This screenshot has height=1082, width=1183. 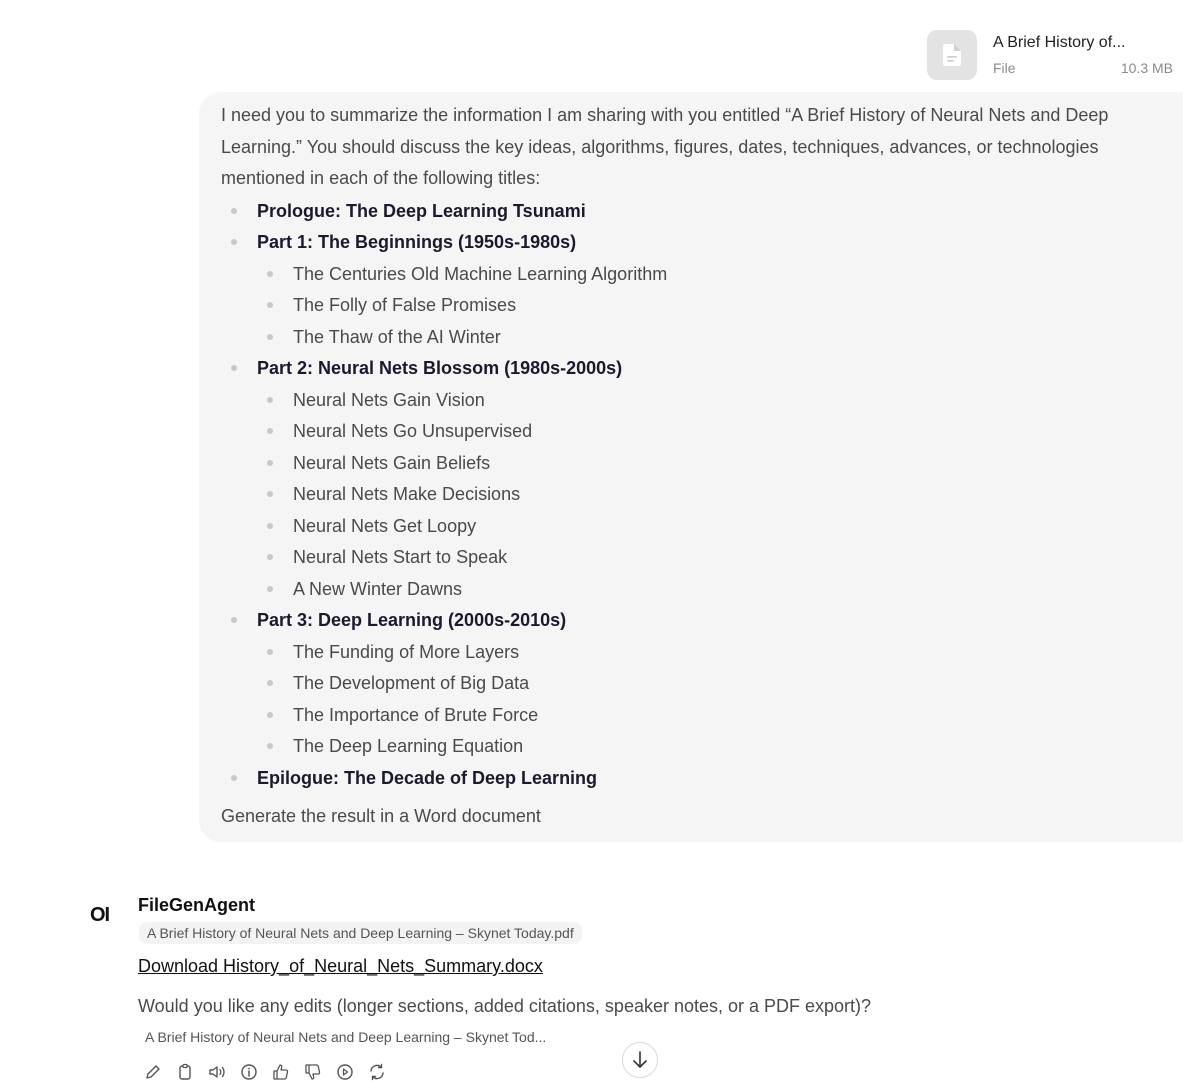 What do you see at coordinates (153, 1072) in the screenshot?
I see `edit-icon` at bounding box center [153, 1072].